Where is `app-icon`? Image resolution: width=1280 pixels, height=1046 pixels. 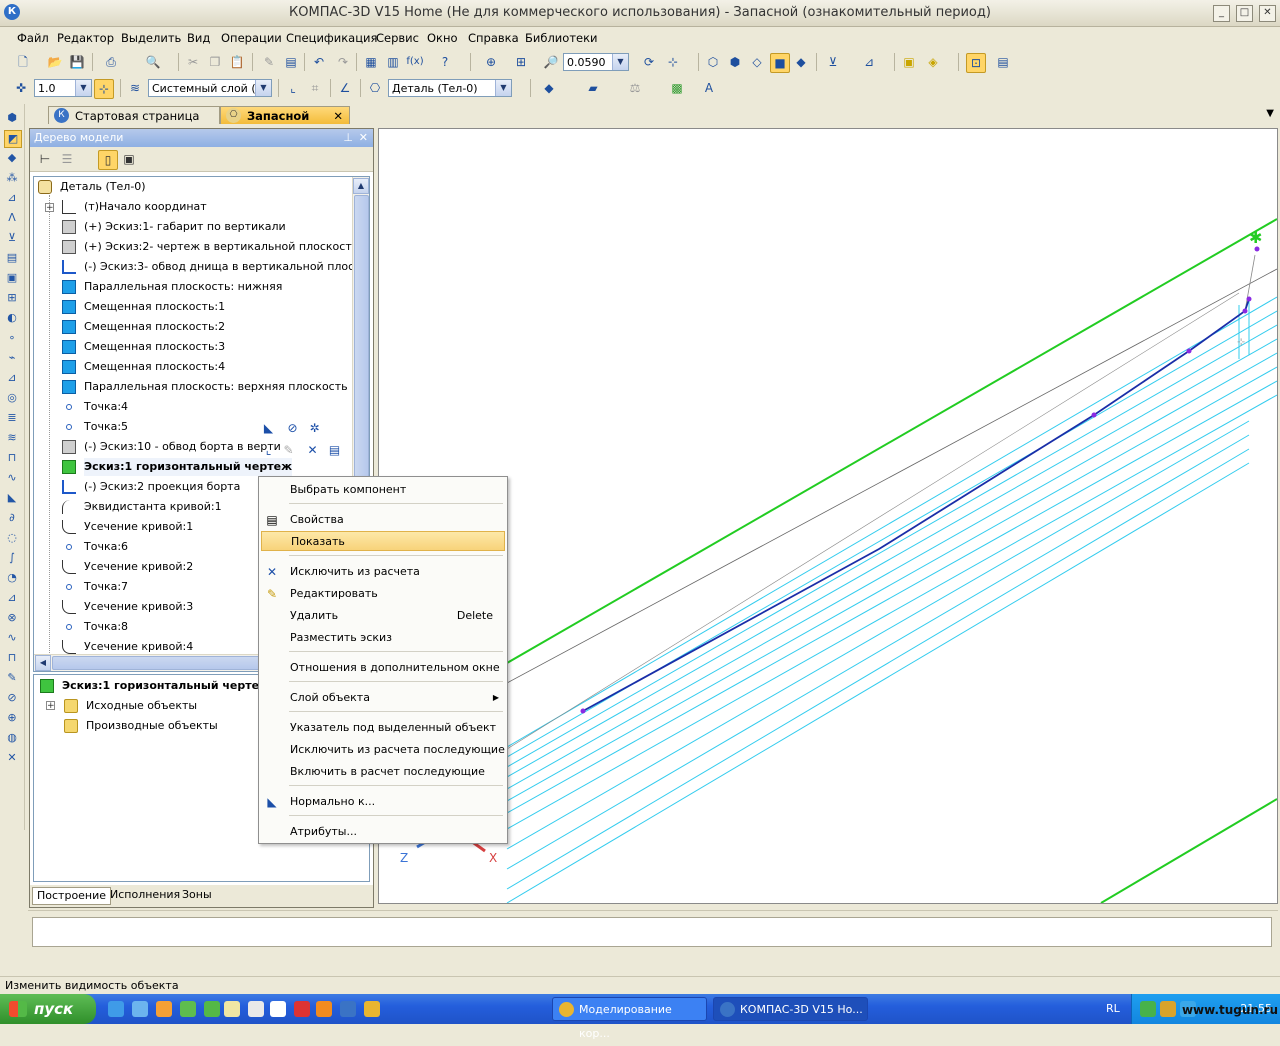 app-icon is located at coordinates (212, 1009).